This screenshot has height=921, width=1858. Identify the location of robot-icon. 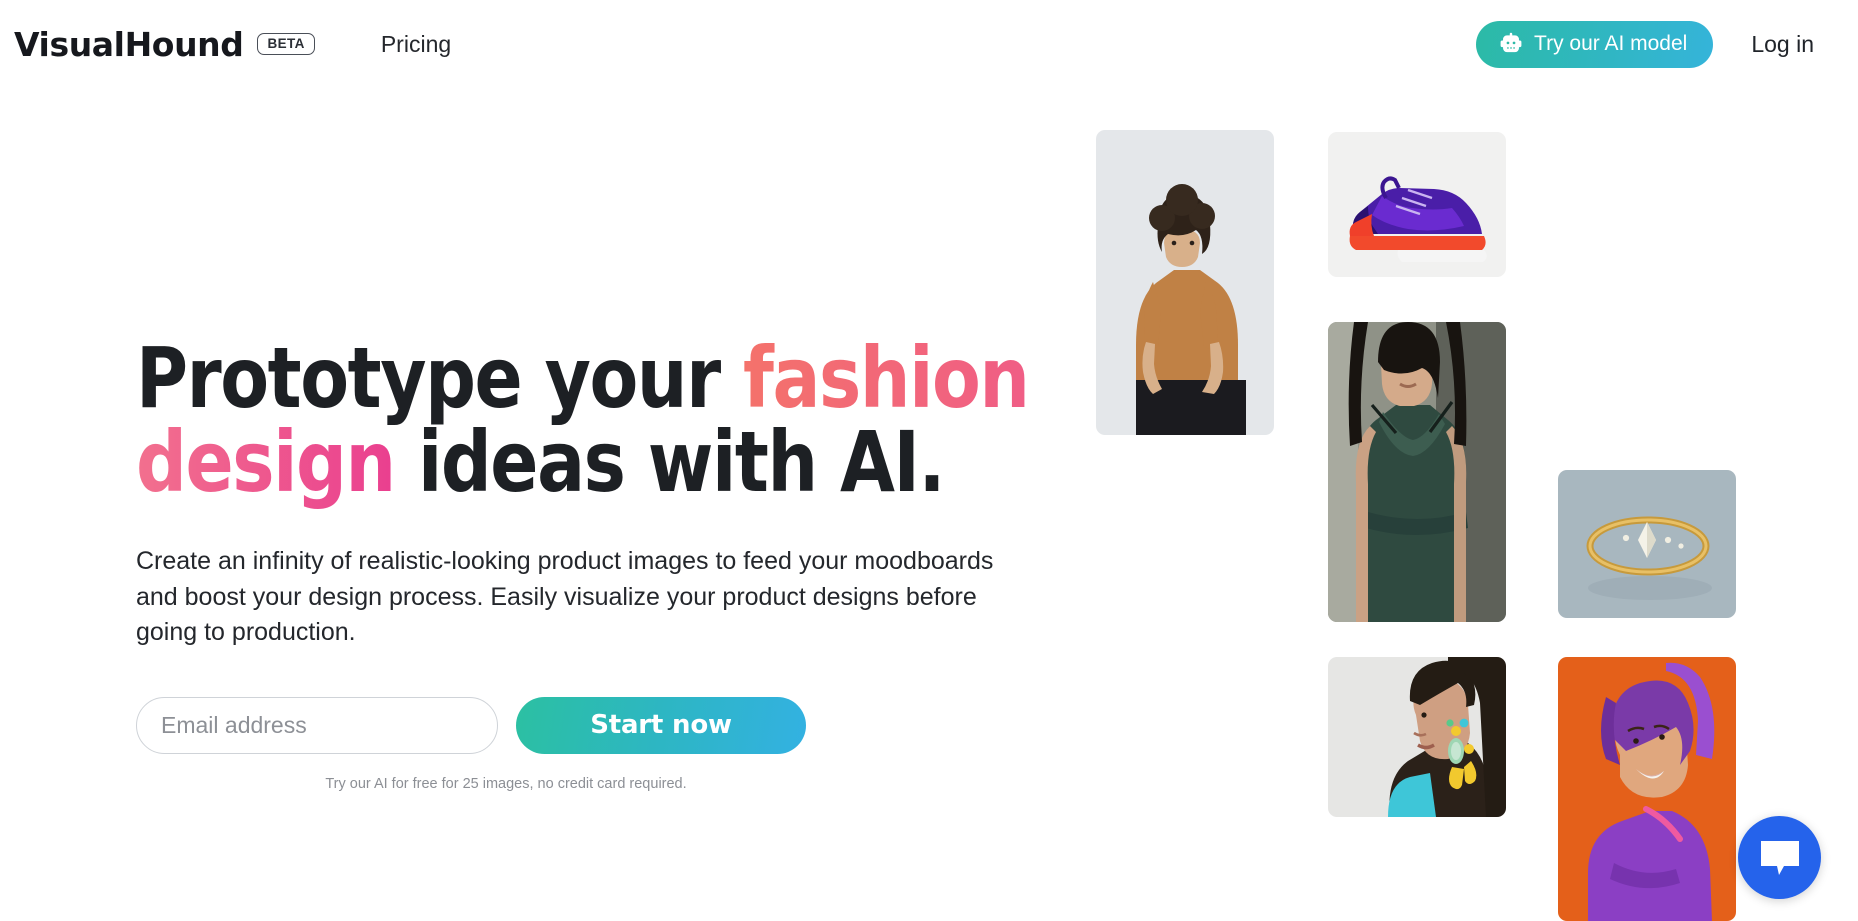
(1511, 44).